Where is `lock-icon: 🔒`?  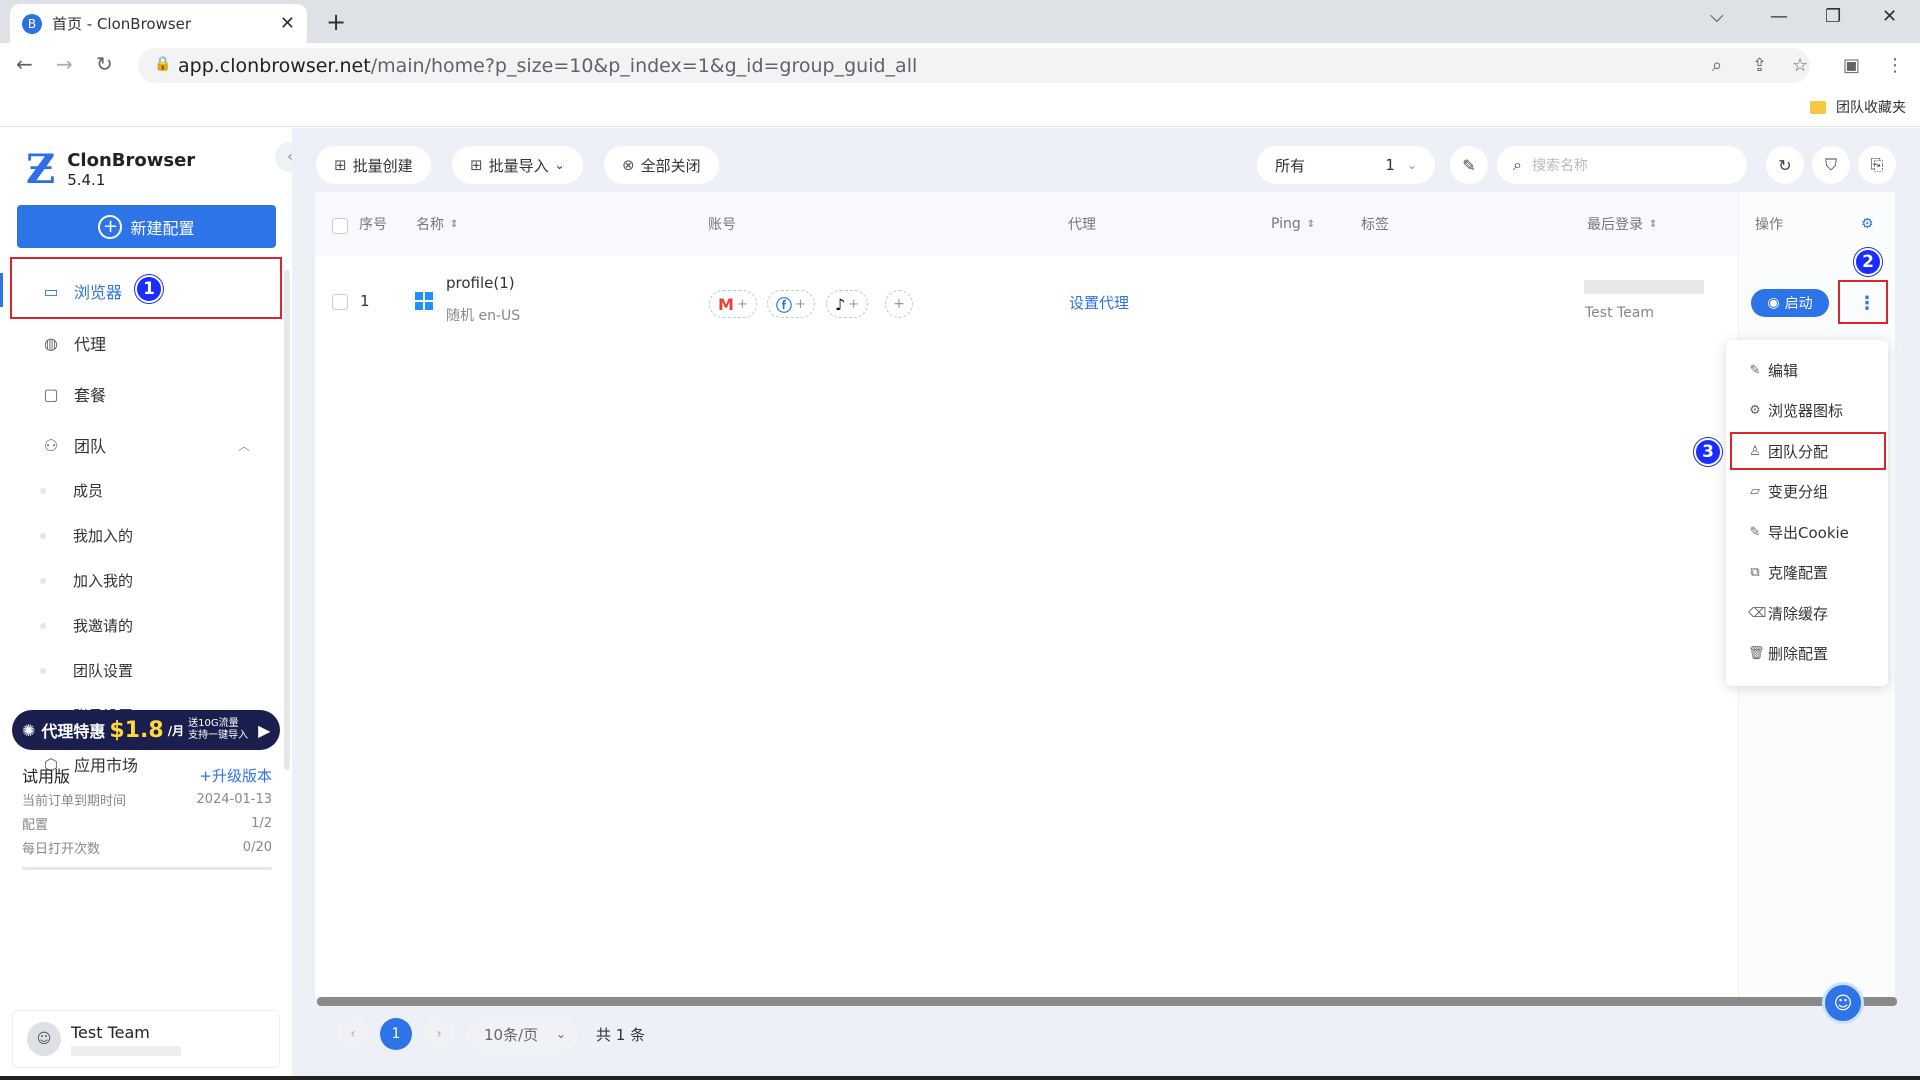
lock-icon: 🔒 is located at coordinates (163, 64).